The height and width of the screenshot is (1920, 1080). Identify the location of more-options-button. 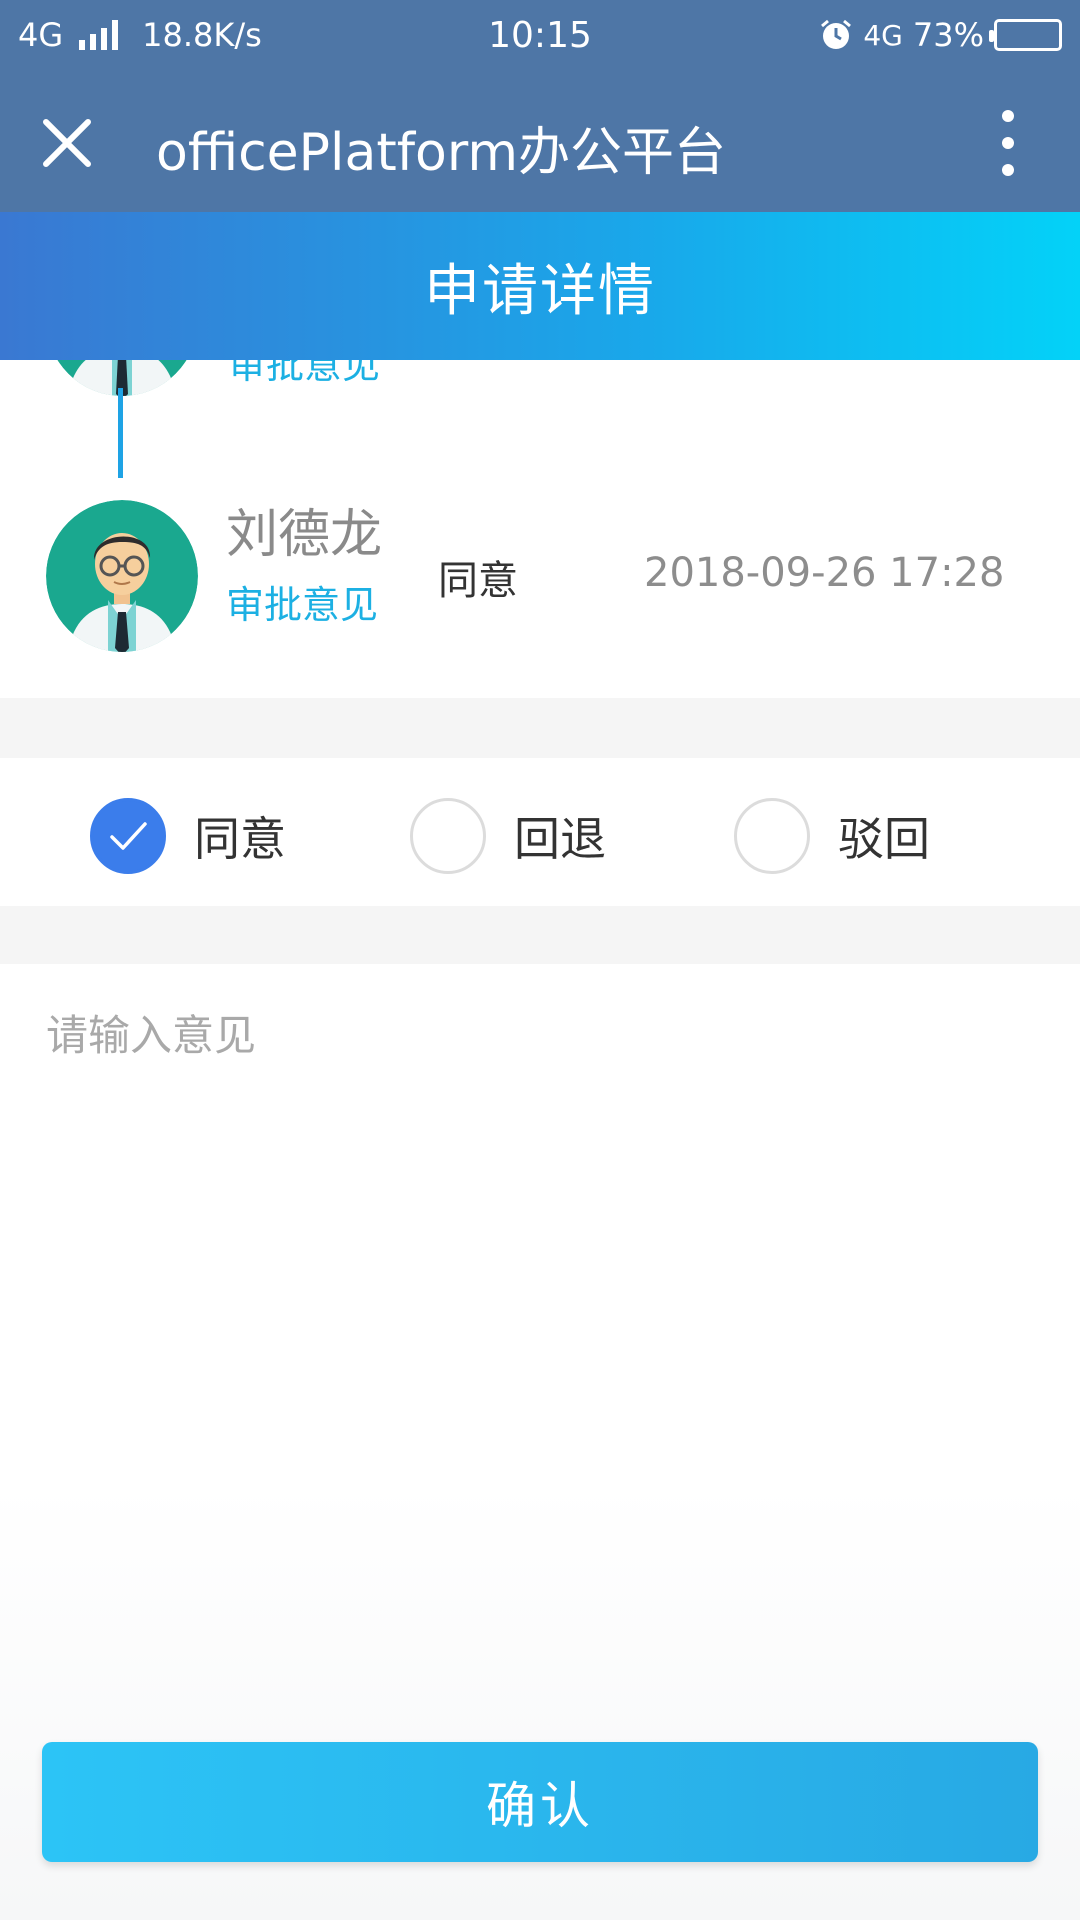
(1008, 143).